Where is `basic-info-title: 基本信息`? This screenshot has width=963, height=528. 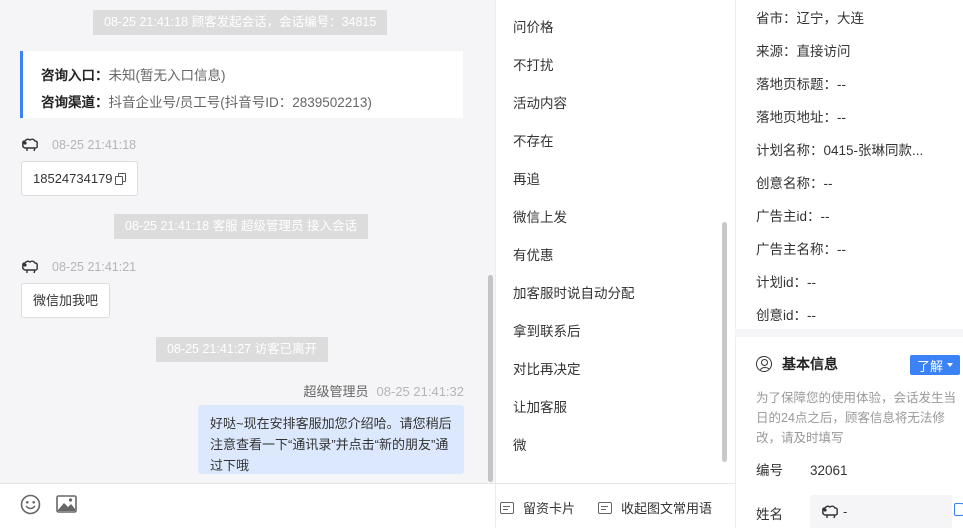 basic-info-title: 基本信息 is located at coordinates (797, 364).